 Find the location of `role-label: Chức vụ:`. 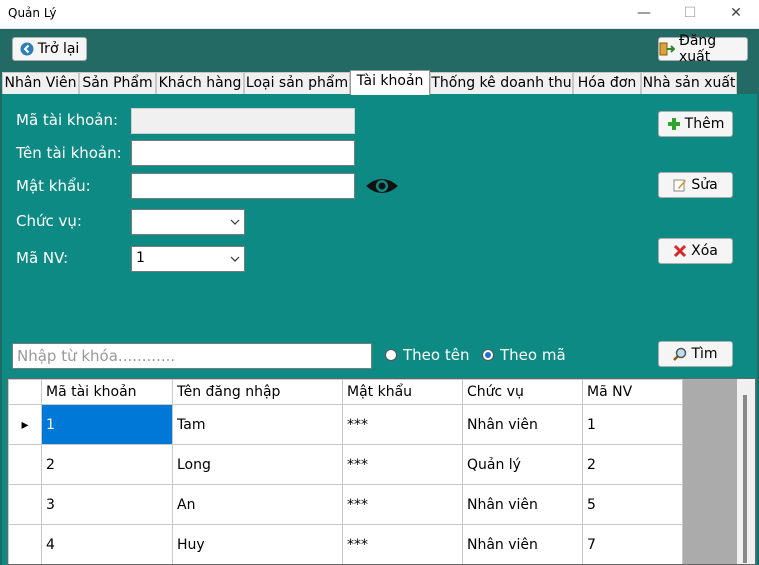

role-label: Chức vụ: is located at coordinates (49, 221).